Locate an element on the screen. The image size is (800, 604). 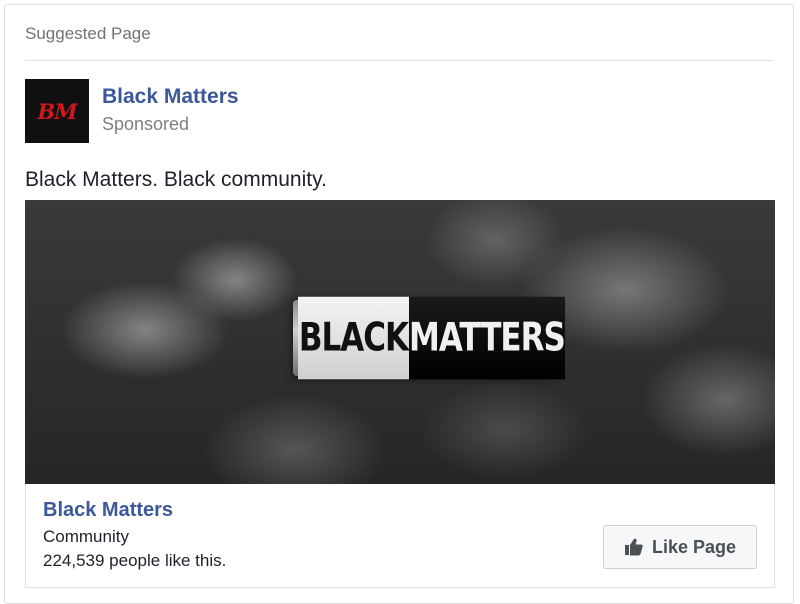
card-header: Suggested Page is located at coordinates (399, 42).